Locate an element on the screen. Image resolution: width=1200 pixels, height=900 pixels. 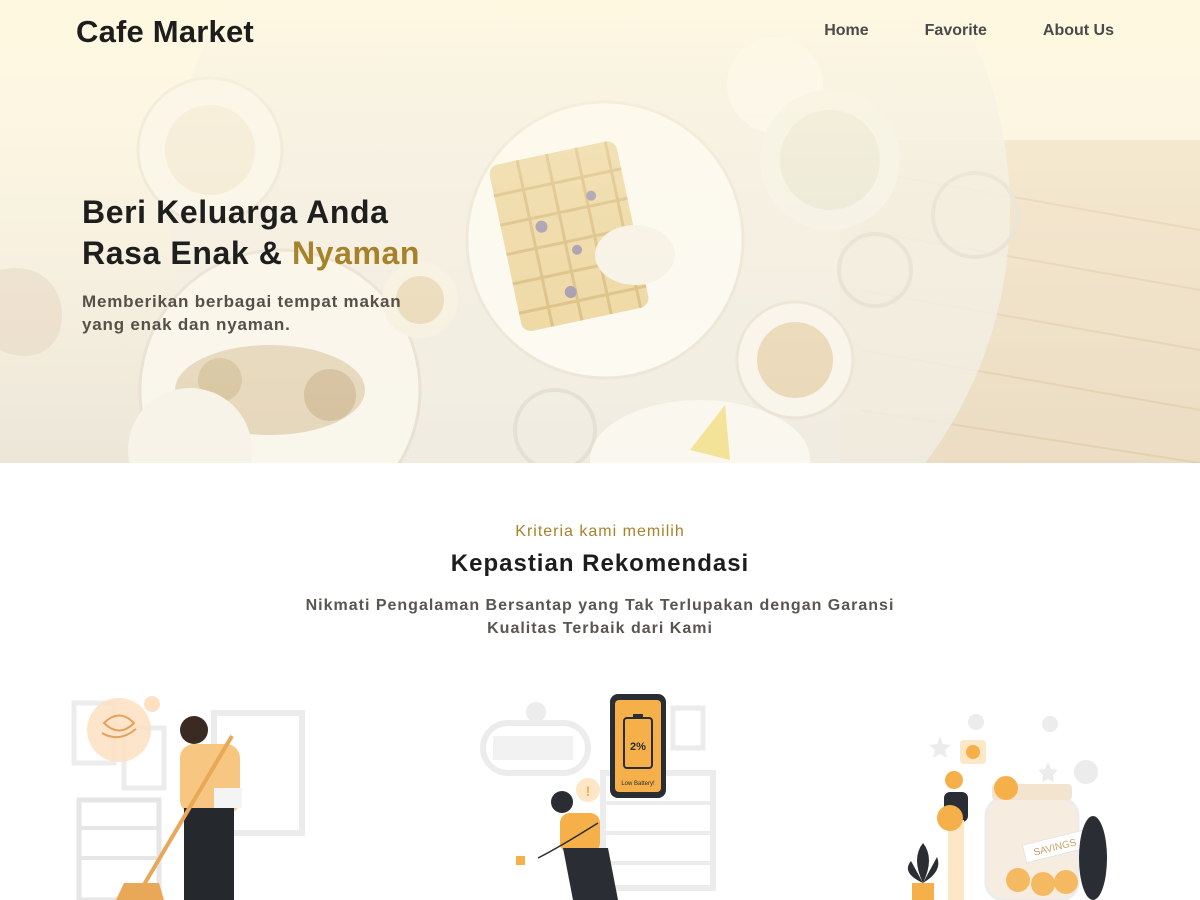
nav-links: Home Favorite About Us is located at coordinates (969, 31).